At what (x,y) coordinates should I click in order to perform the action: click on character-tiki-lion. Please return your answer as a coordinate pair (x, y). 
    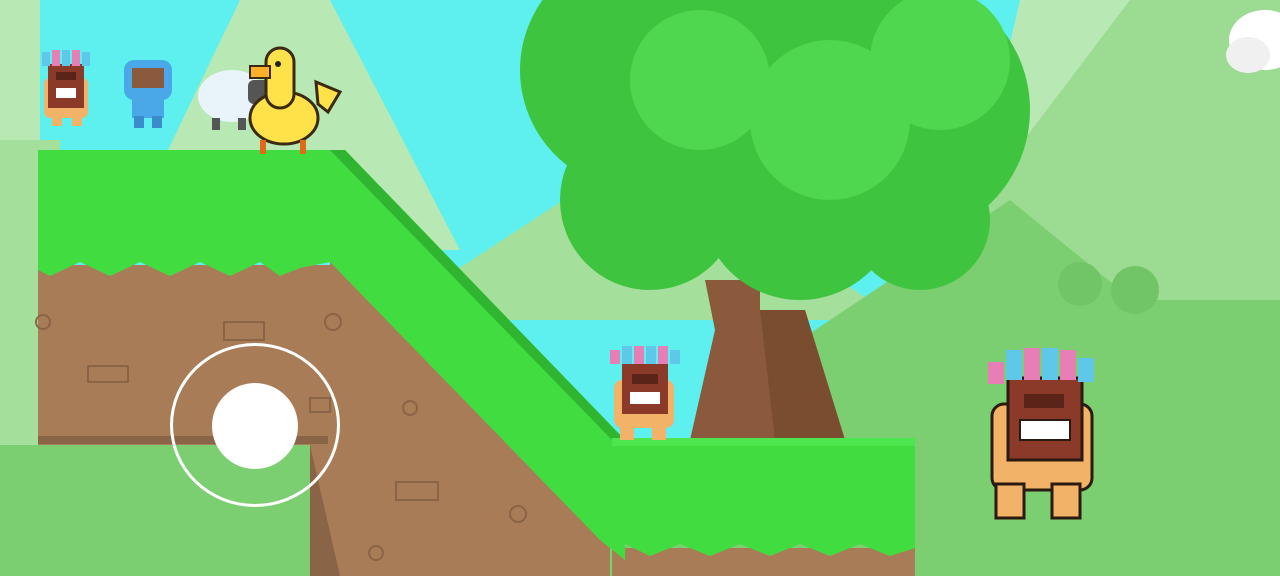
    Looking at the image, I should click on (66, 90).